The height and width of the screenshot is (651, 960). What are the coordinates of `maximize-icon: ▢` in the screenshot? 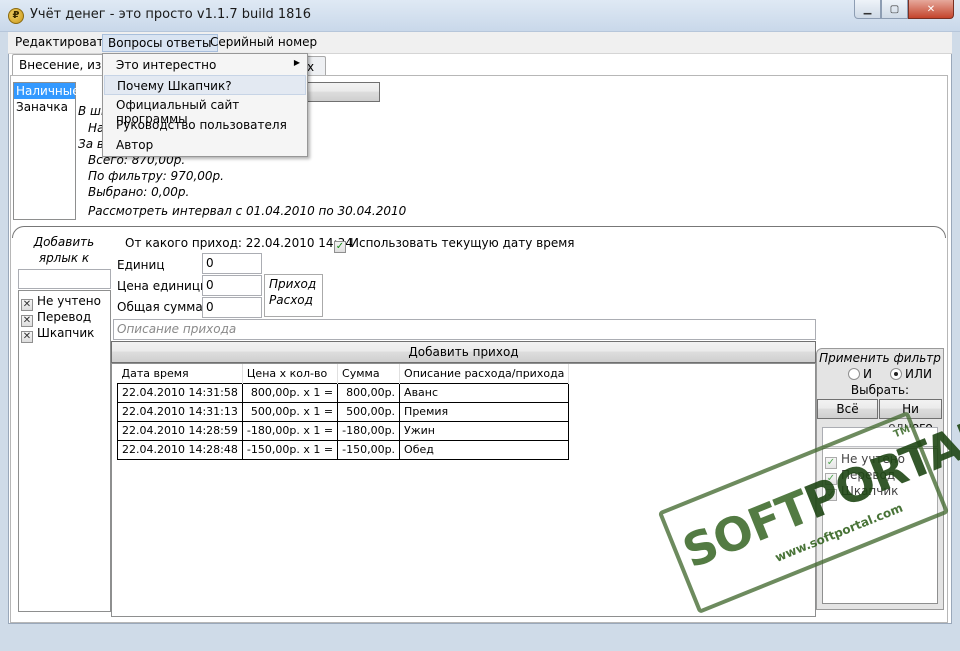 It's located at (894, 9).